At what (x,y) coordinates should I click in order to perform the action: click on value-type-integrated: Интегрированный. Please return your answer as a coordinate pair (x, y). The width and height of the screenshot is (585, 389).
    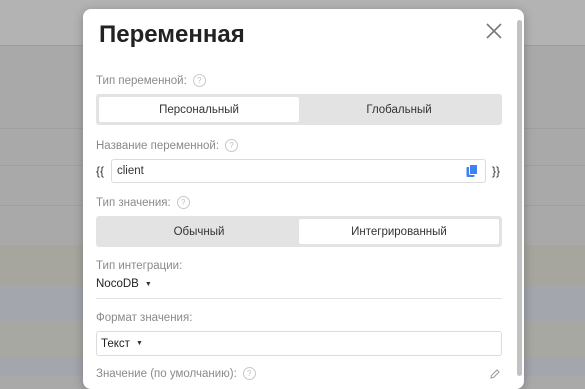
    Looking at the image, I should click on (399, 231).